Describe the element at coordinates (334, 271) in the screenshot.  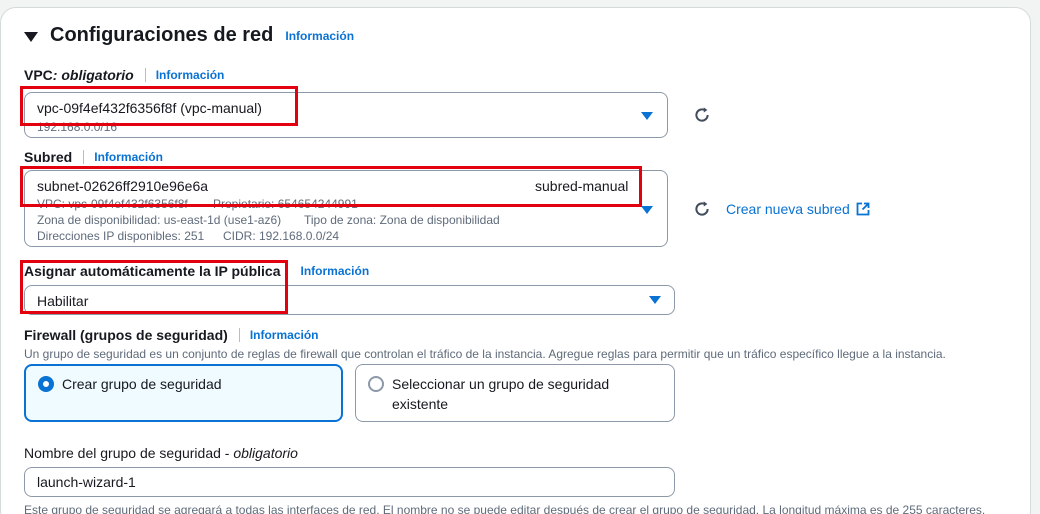
I see `public-ip-info-link: Información` at that location.